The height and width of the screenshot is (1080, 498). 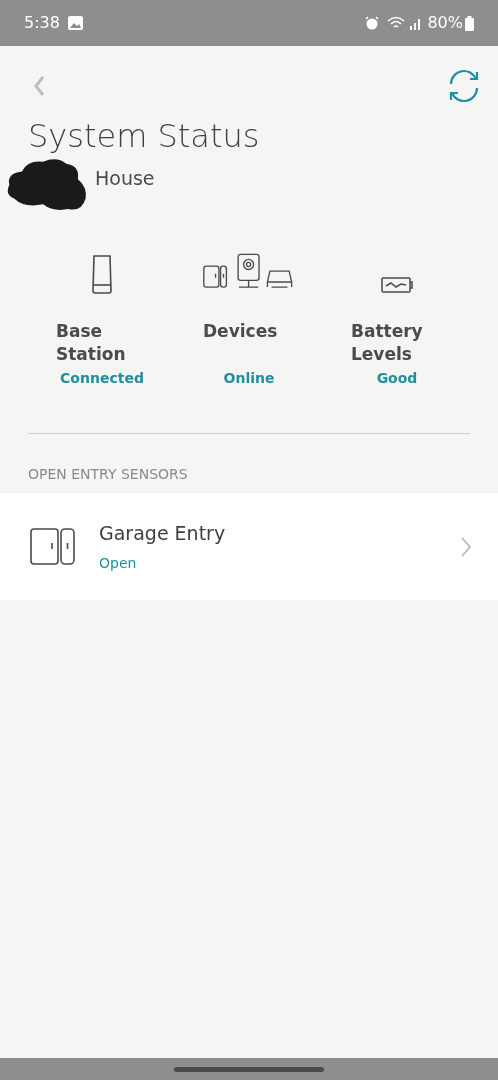 What do you see at coordinates (396, 23) in the screenshot?
I see `wifi-icon` at bounding box center [396, 23].